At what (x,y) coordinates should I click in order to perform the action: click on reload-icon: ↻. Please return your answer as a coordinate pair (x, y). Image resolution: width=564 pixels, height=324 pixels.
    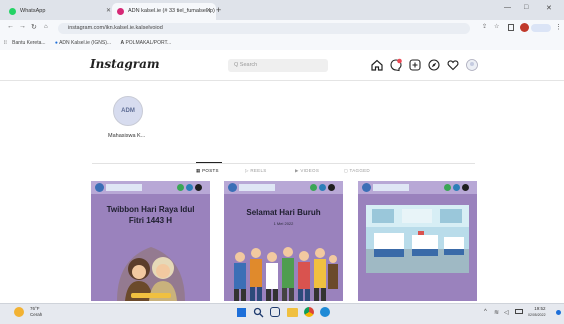
    Looking at the image, I should click on (34, 27).